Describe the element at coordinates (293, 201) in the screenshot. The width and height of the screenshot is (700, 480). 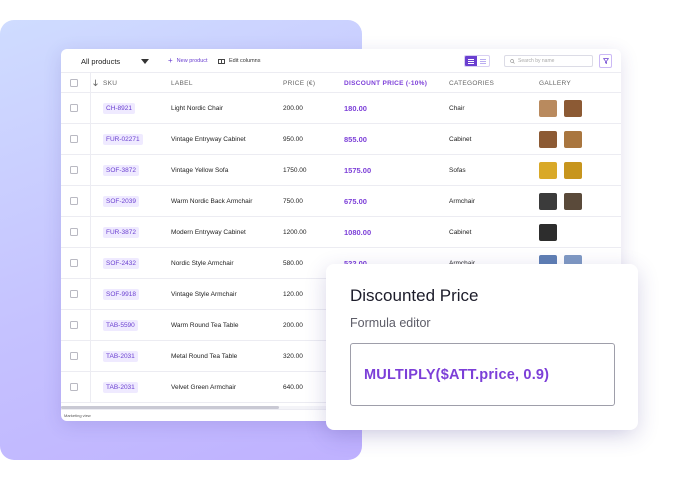
I see `price-cell: 750.00` at that location.